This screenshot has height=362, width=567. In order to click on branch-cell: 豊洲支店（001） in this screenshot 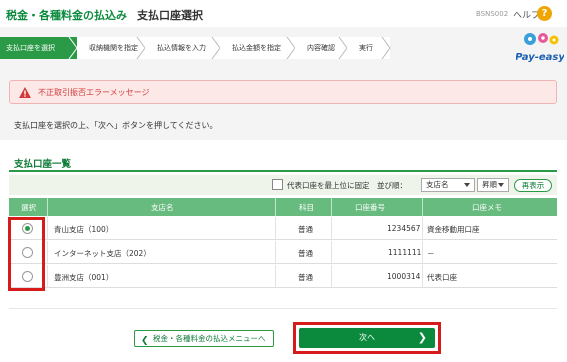, I will do `click(84, 277)`.